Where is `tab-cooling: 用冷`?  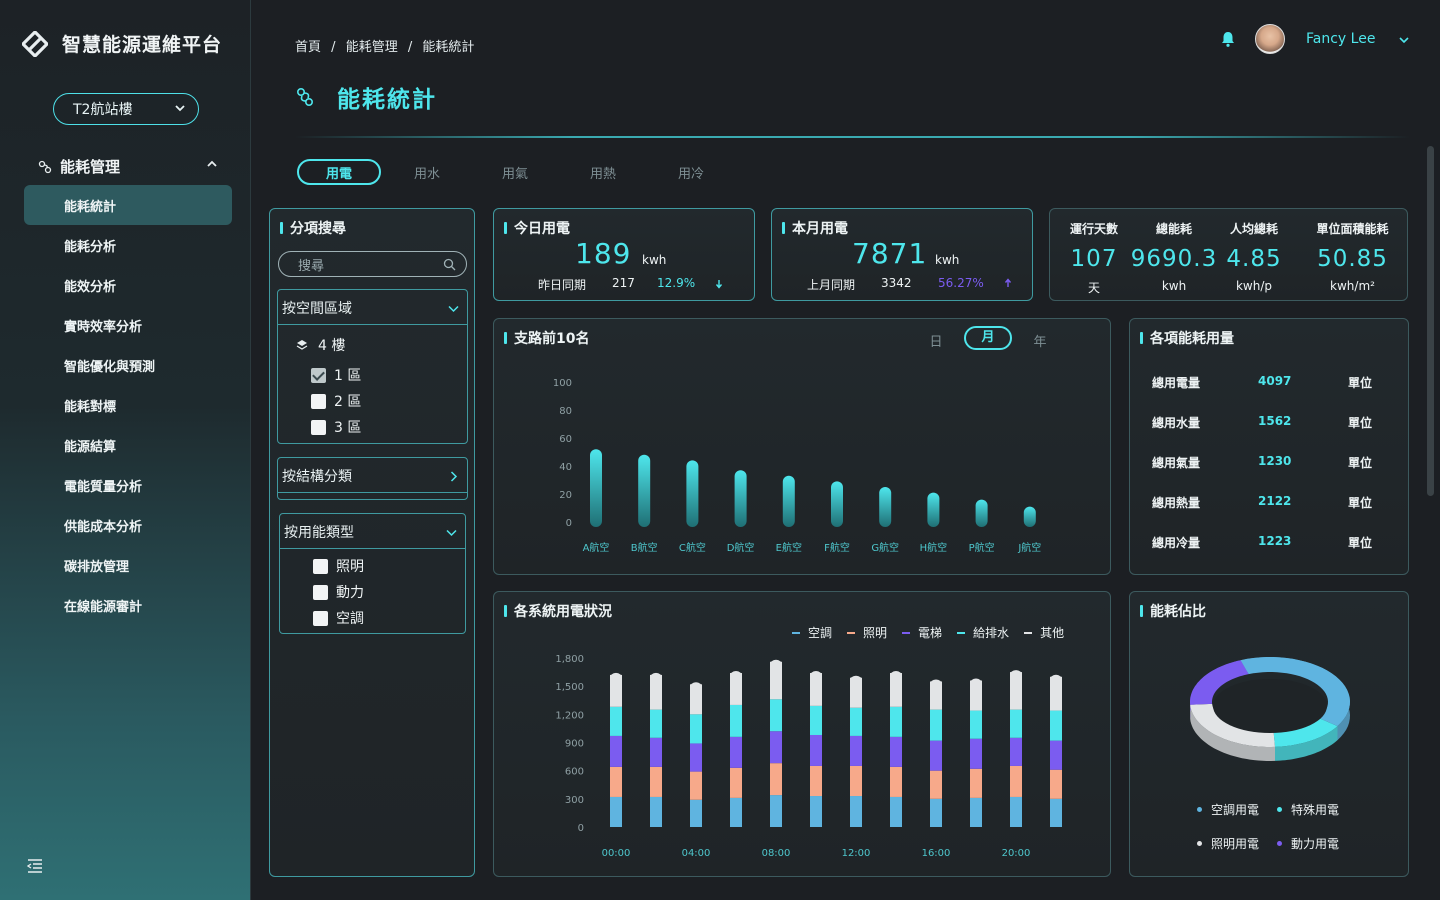 tab-cooling: 用冷 is located at coordinates (691, 172).